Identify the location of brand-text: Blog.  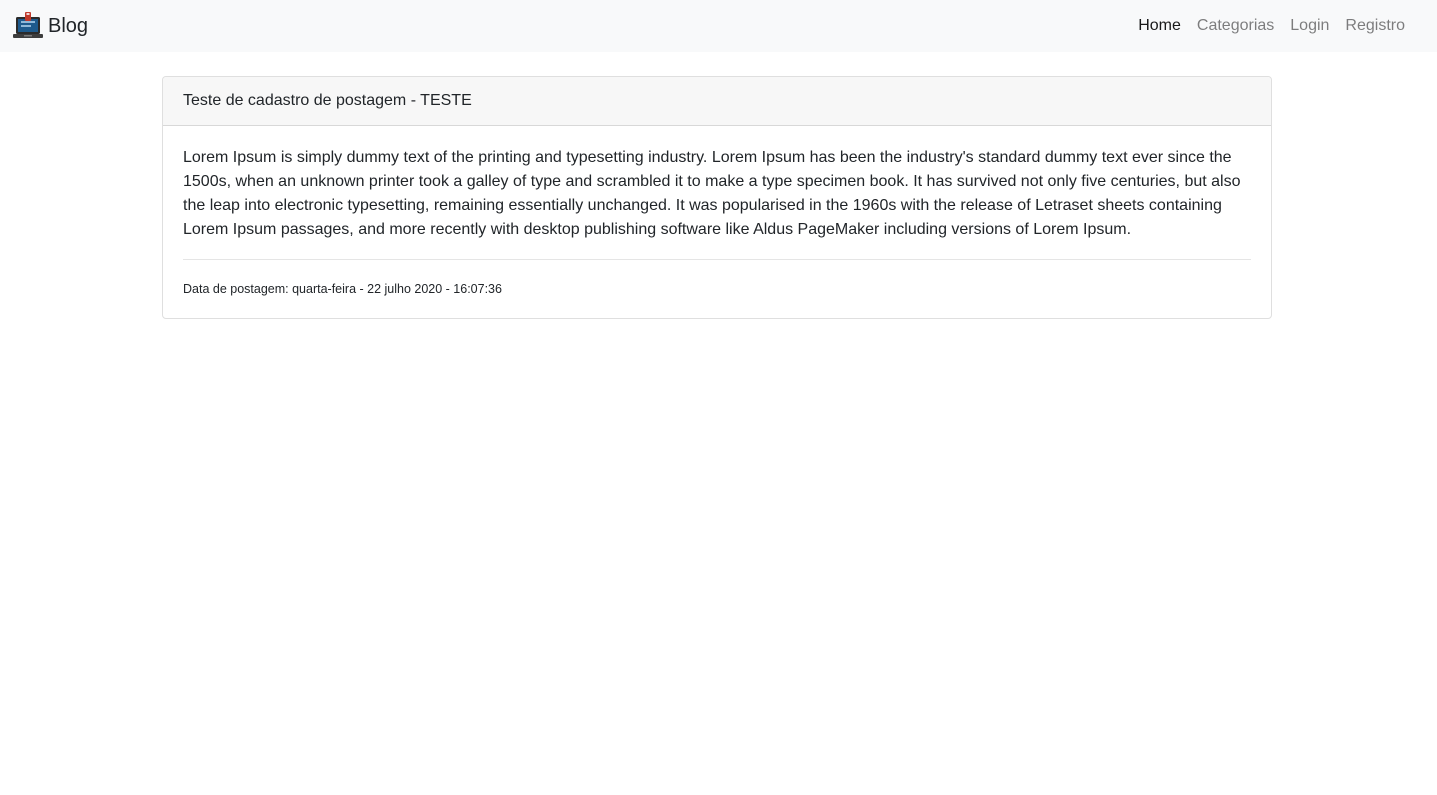
(68, 26).